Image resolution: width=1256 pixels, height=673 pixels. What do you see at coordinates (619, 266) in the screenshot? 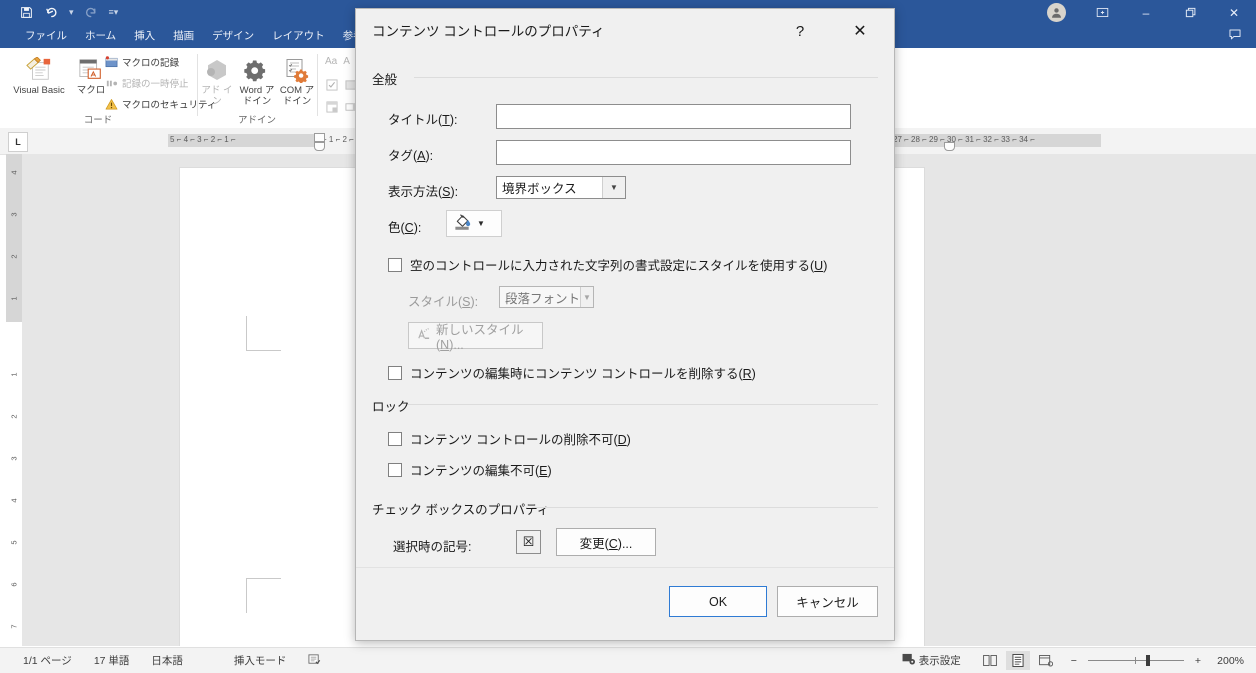
I see `use-style-label: 空のコントロールに入力された文字列の書式設定にスタイルを使用する(U)` at bounding box center [619, 266].